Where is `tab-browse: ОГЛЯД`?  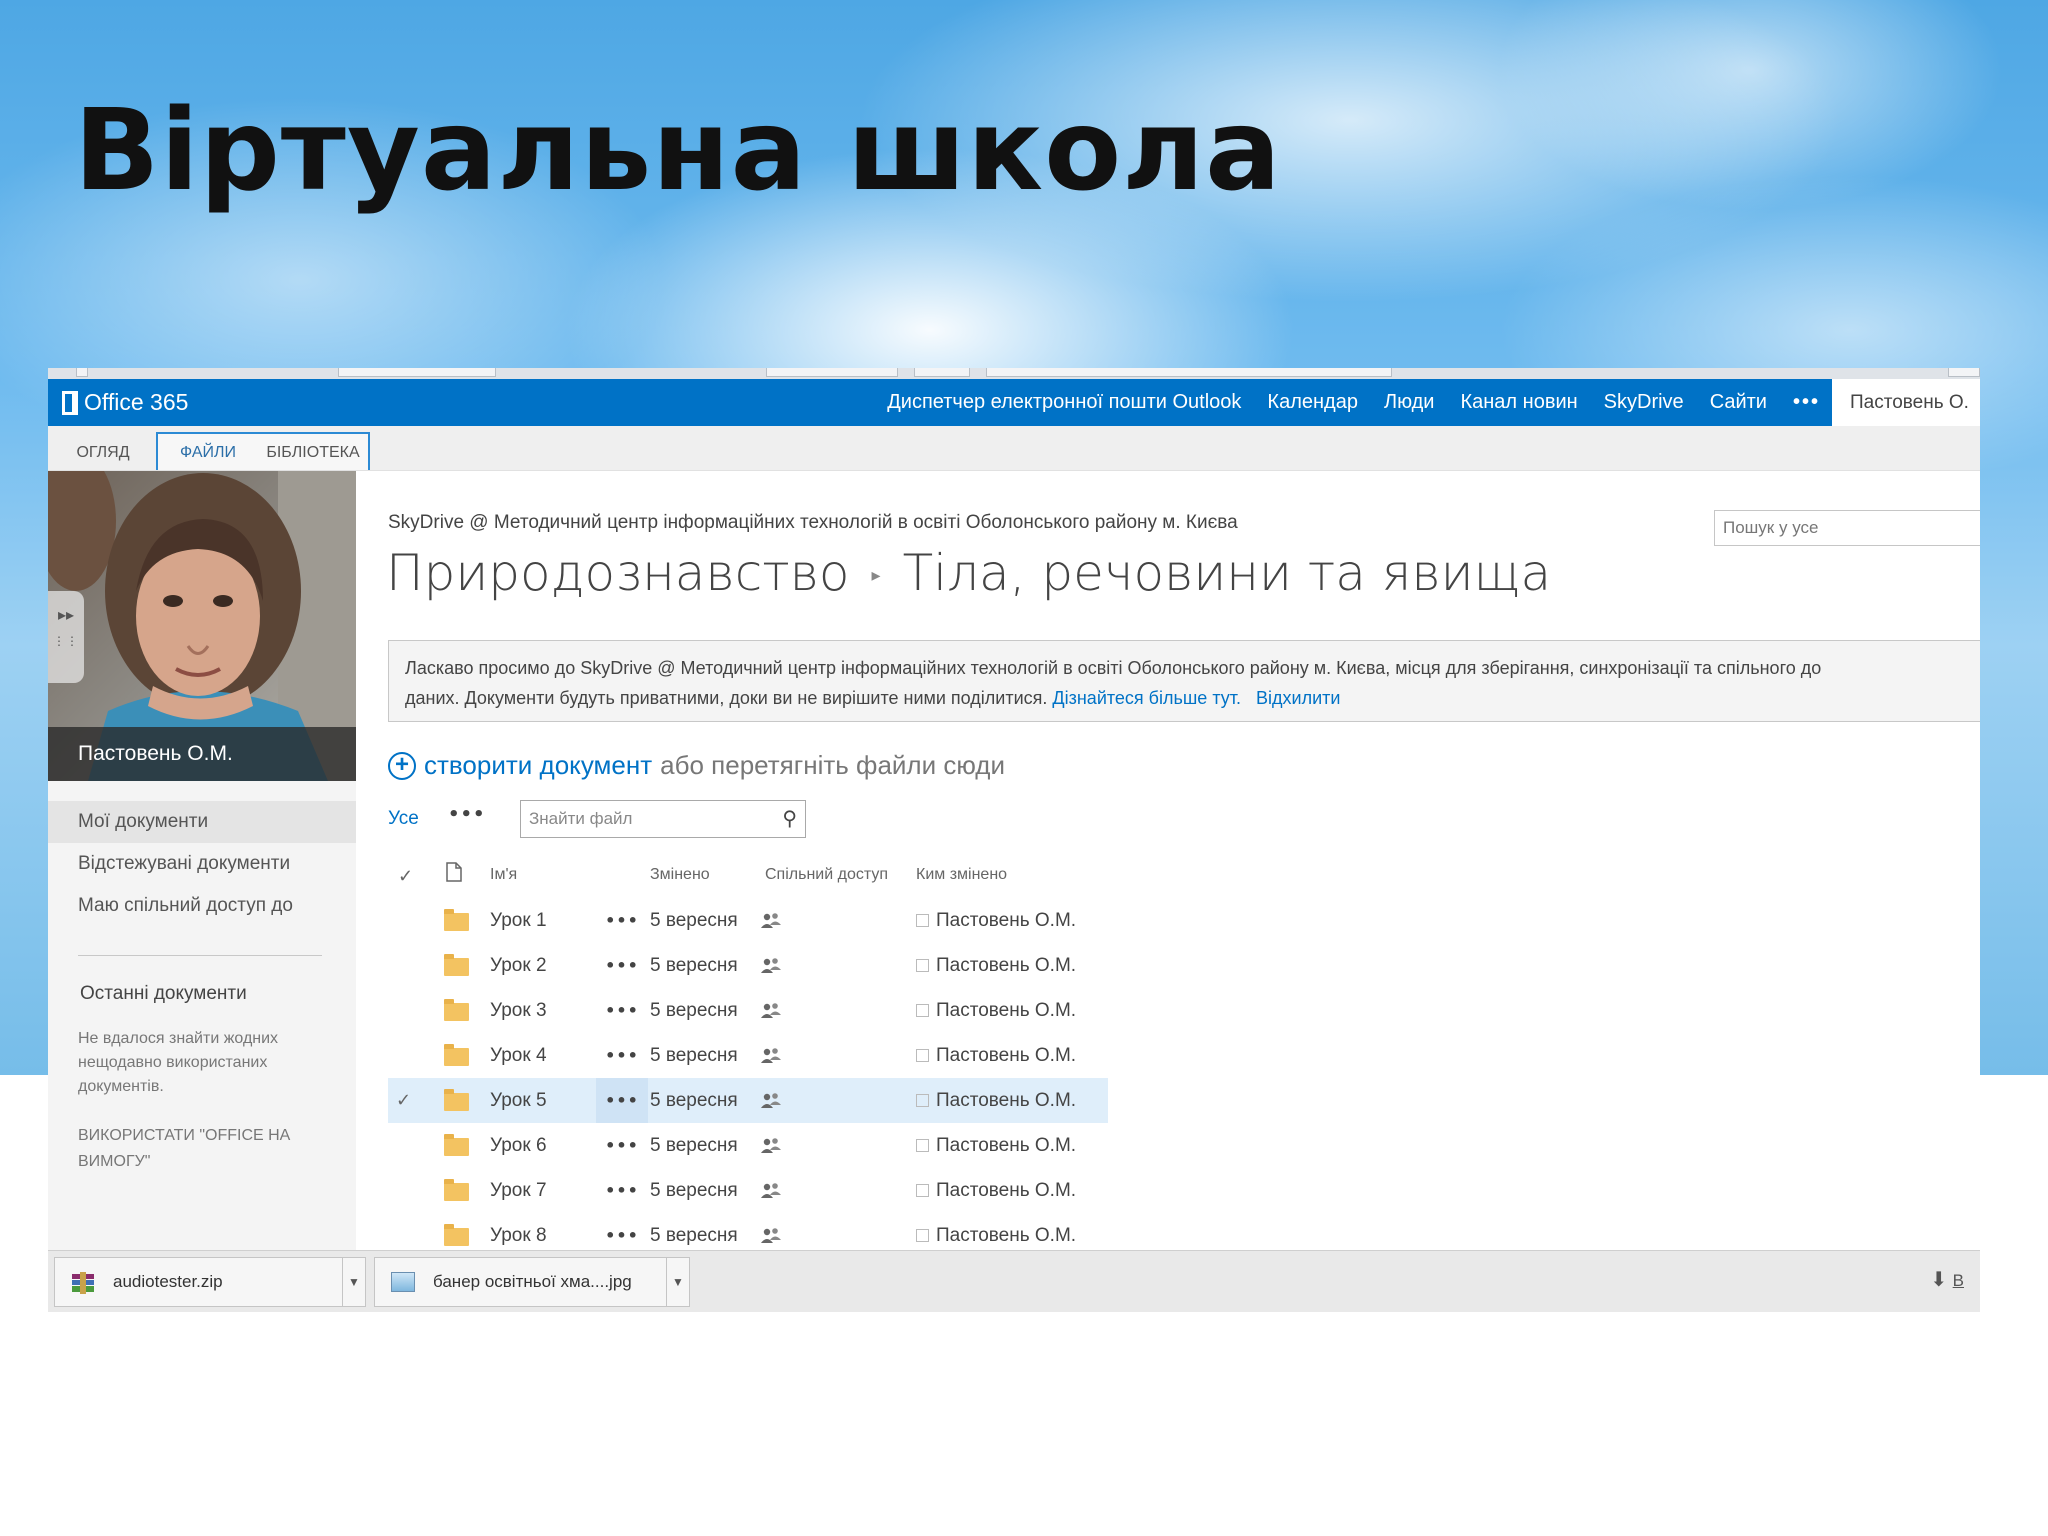 tab-browse: ОГЛЯД is located at coordinates (103, 453).